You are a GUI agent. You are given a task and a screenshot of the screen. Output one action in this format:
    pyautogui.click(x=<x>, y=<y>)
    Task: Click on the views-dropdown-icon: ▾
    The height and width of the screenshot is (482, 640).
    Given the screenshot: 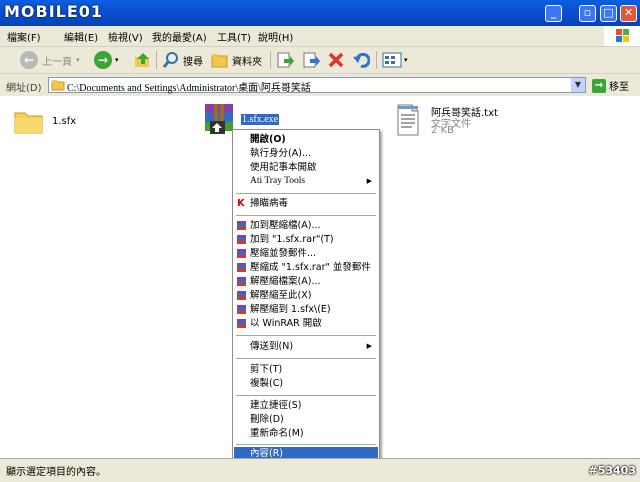 What is the action you would take?
    pyautogui.click(x=406, y=60)
    